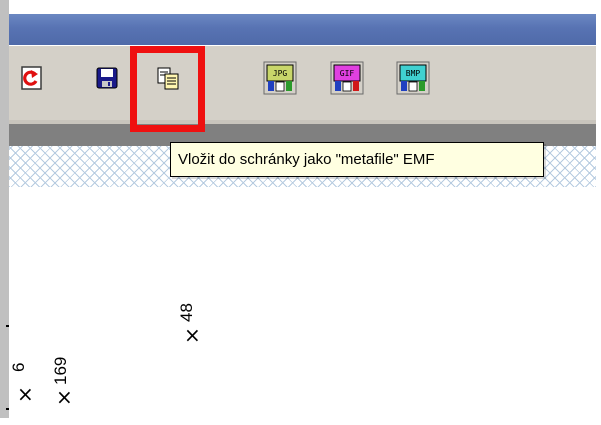  What do you see at coordinates (300, 421) in the screenshot?
I see `frame-bottom` at bounding box center [300, 421].